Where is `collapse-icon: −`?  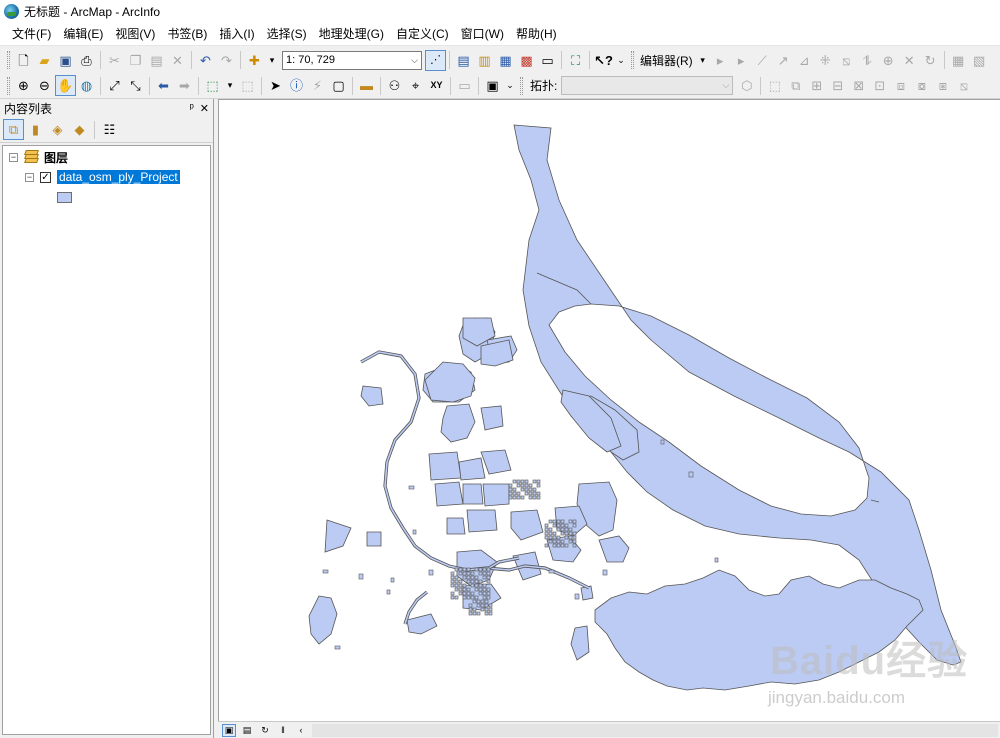 collapse-icon: − is located at coordinates (13, 157).